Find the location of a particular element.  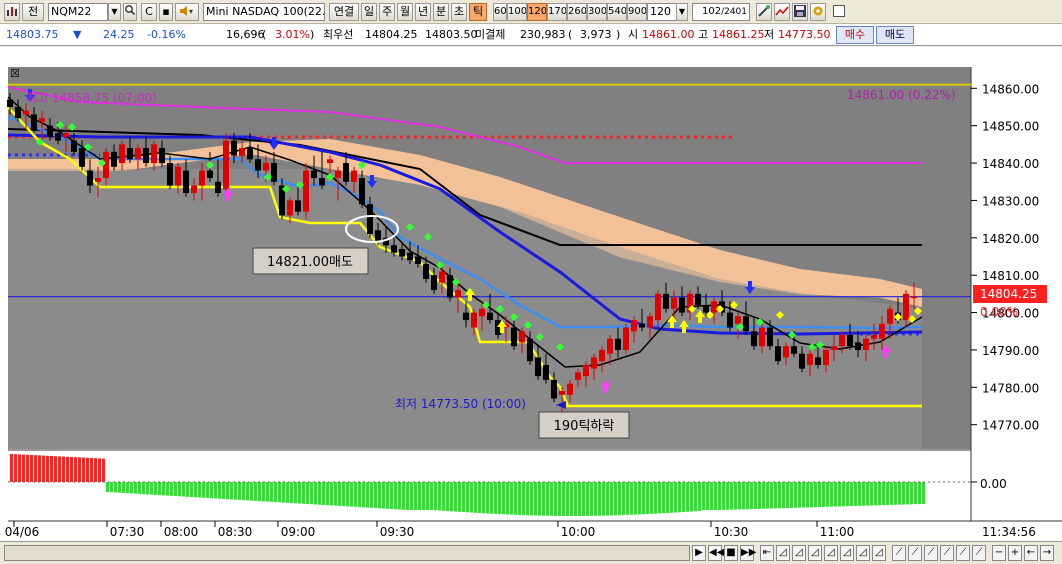

draw-icon-1: ⟋ is located at coordinates (899, 553).